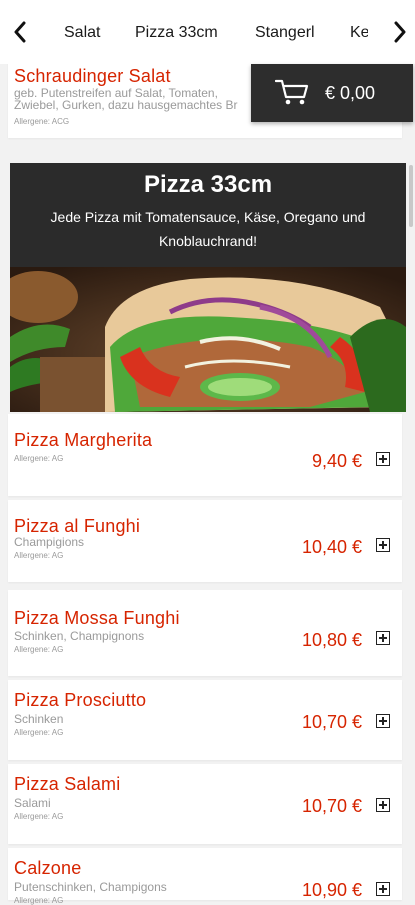  I want to click on cart-button: € 0,00, so click(332, 93).